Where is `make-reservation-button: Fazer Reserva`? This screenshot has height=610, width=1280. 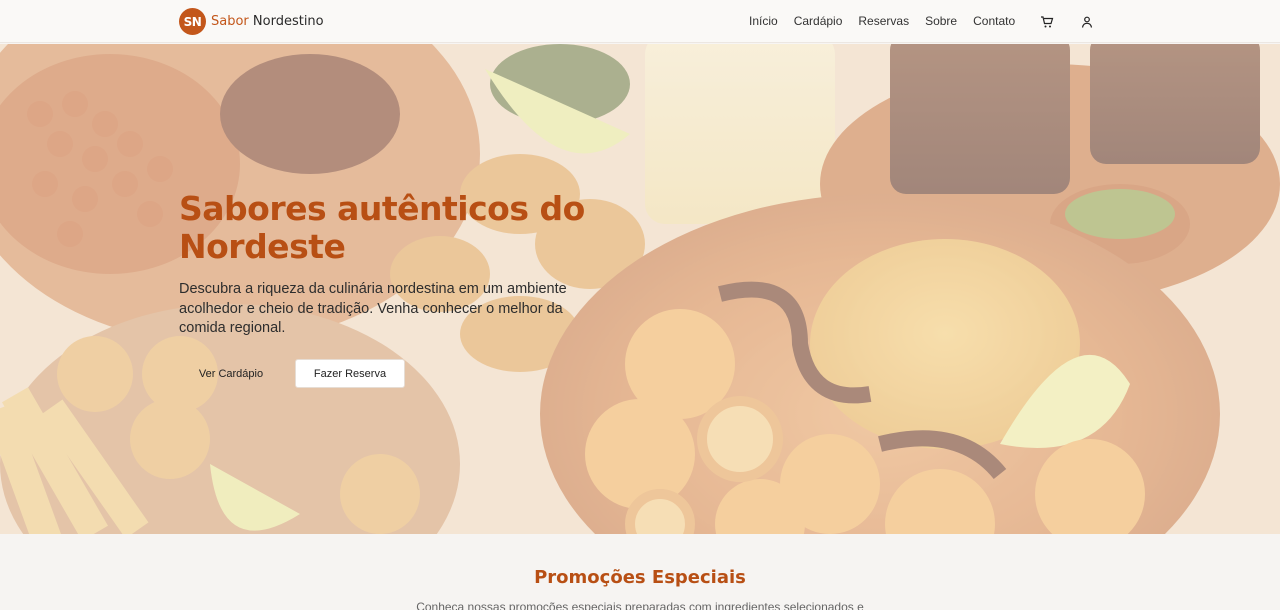
make-reservation-button: Fazer Reserva is located at coordinates (350, 373).